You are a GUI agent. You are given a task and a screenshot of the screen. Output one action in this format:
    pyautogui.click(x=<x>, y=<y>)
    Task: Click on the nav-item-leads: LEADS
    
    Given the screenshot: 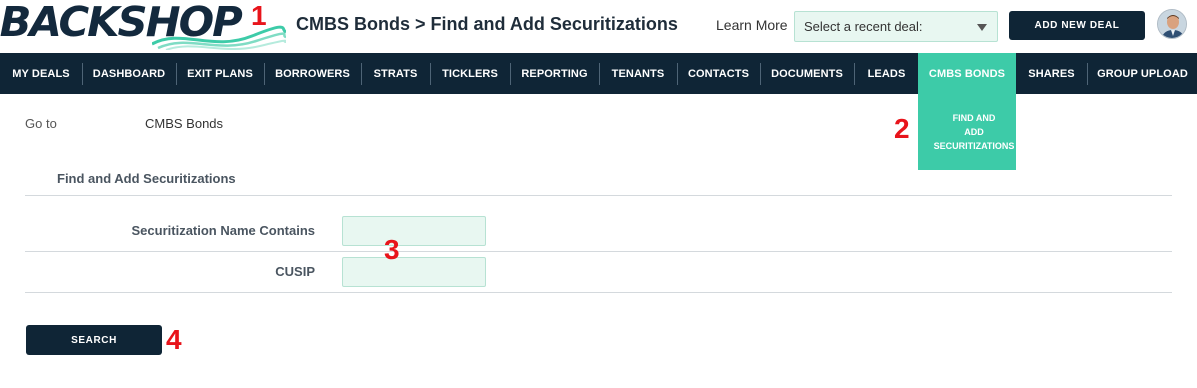 What is the action you would take?
    pyautogui.click(x=886, y=73)
    